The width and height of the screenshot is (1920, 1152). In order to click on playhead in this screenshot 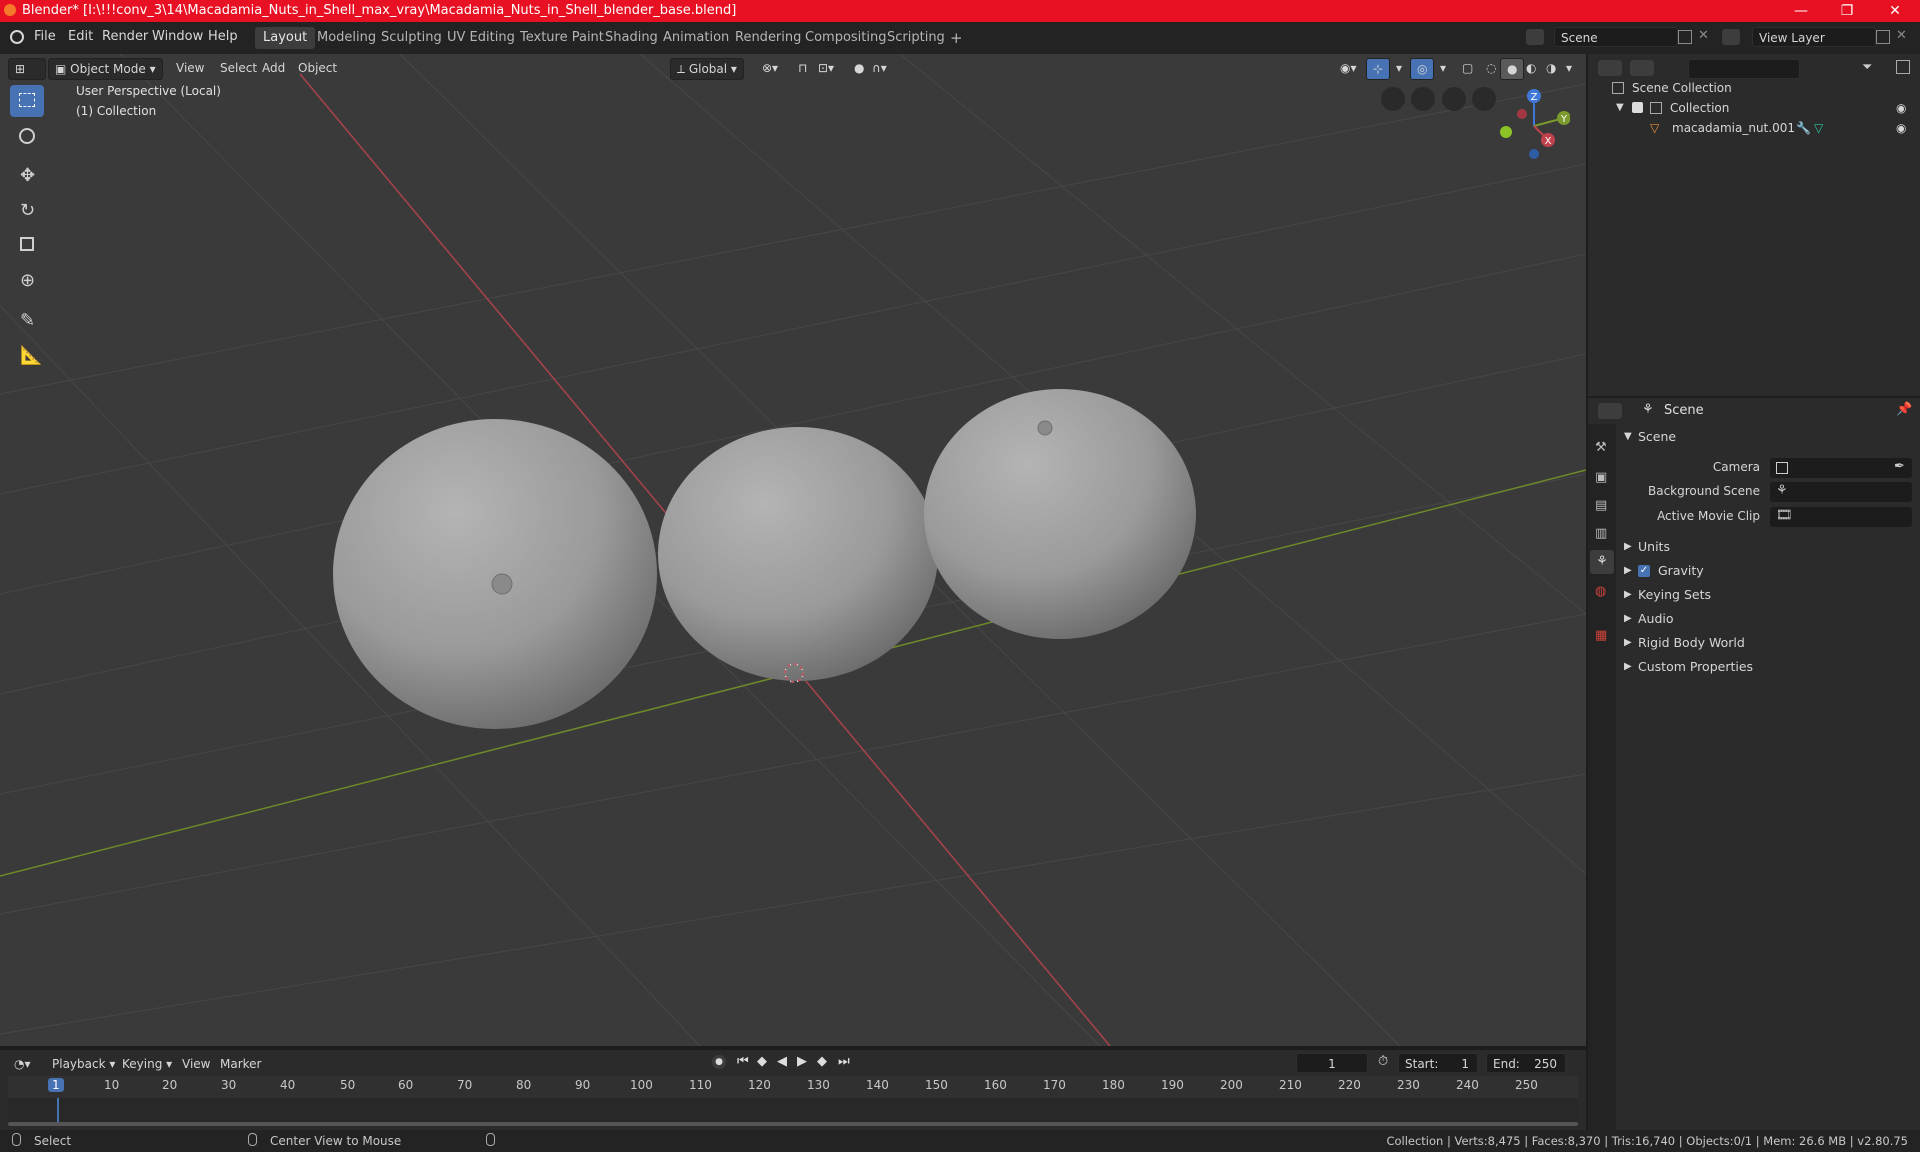, I will do `click(58, 1110)`.